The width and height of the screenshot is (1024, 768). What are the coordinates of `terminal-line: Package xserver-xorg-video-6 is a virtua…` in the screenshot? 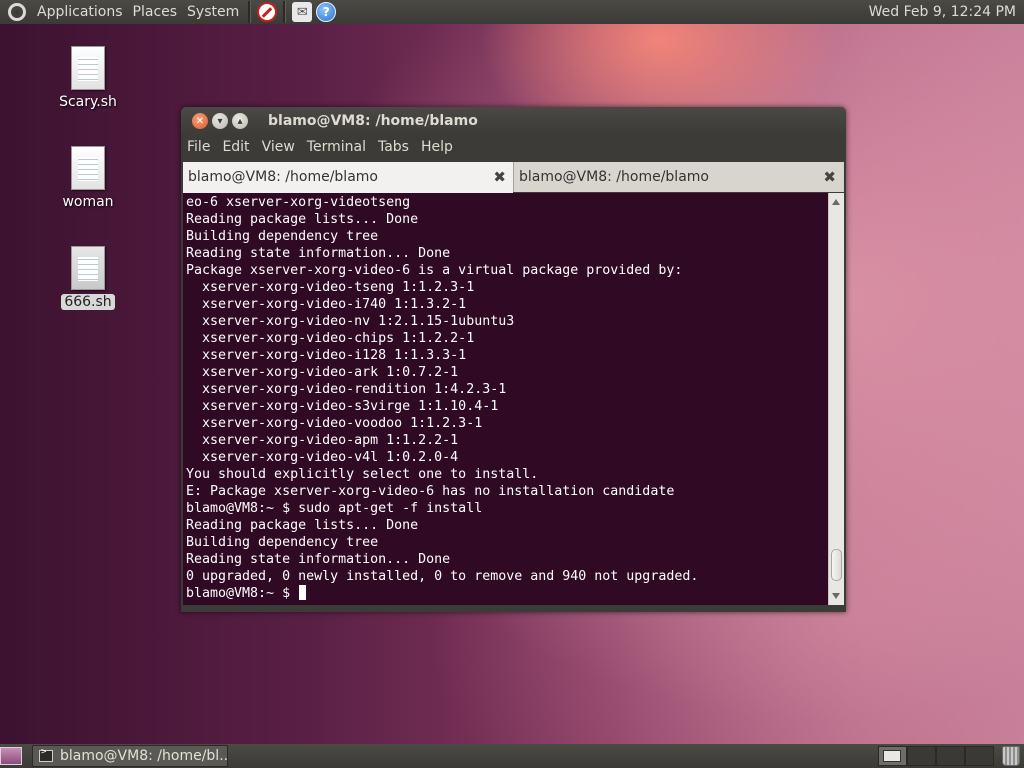 It's located at (434, 270).